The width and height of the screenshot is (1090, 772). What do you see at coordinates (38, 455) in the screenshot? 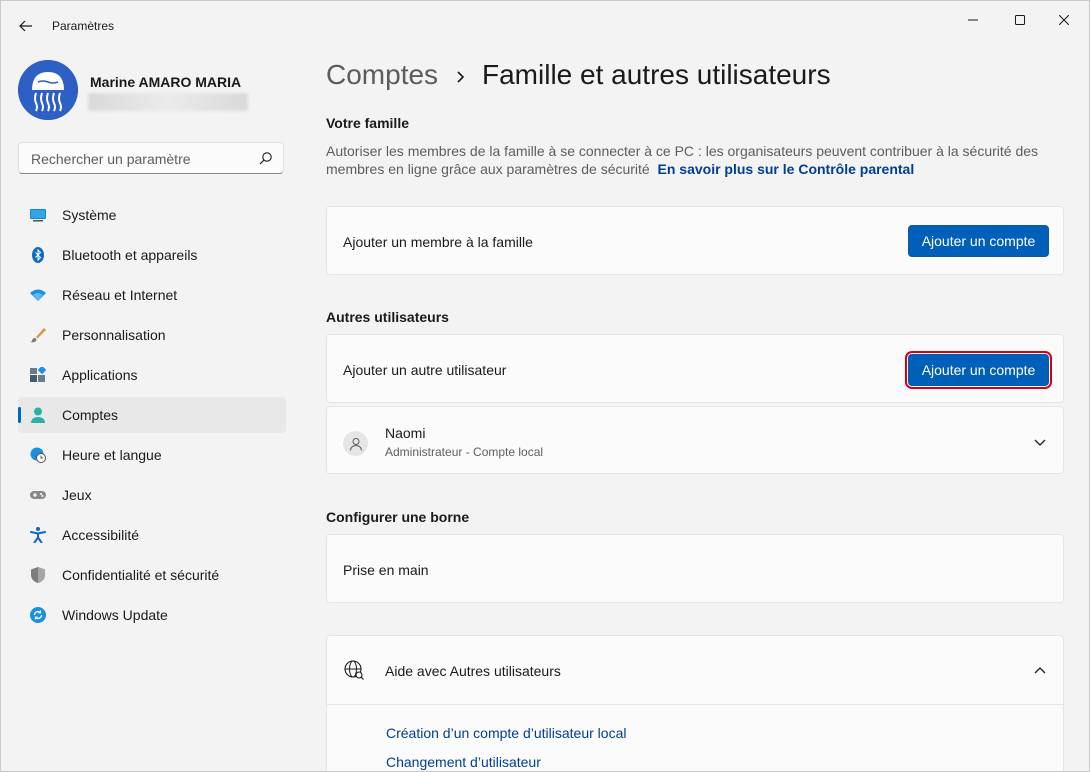
I see `globe-clock-icon` at bounding box center [38, 455].